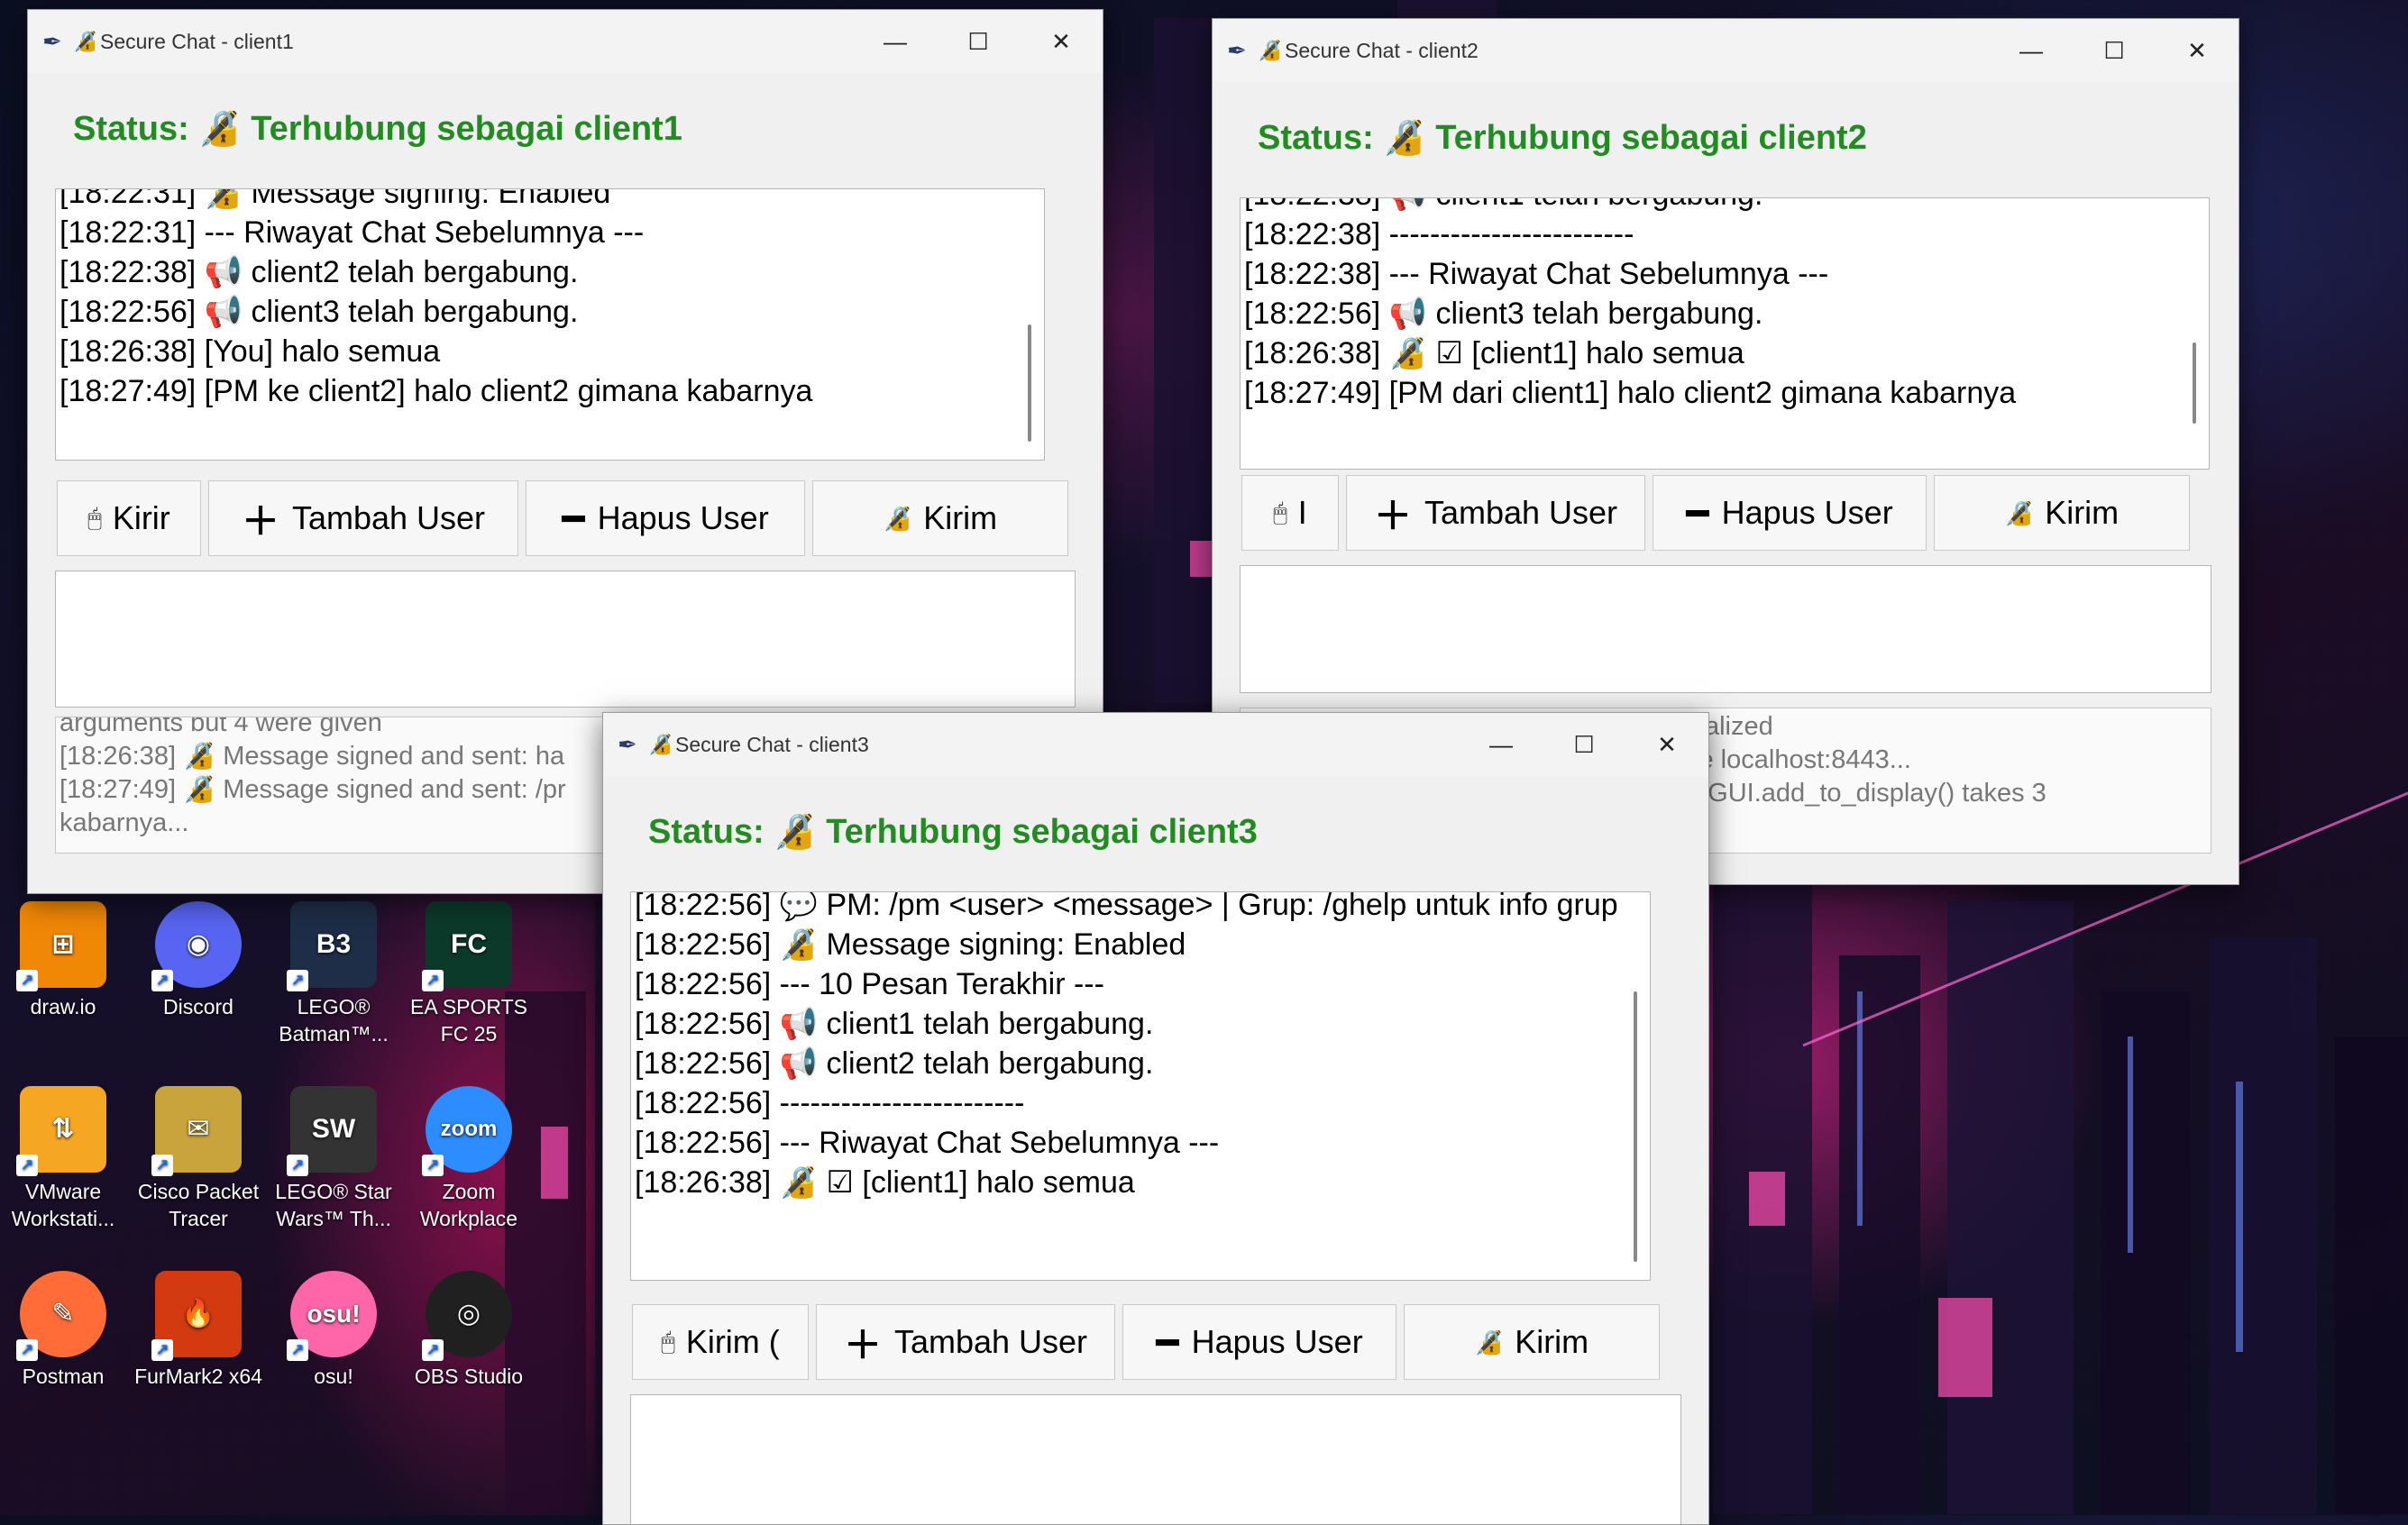 Image resolution: width=2408 pixels, height=1525 pixels. I want to click on send-file-button: 🖱 I, so click(1290, 513).